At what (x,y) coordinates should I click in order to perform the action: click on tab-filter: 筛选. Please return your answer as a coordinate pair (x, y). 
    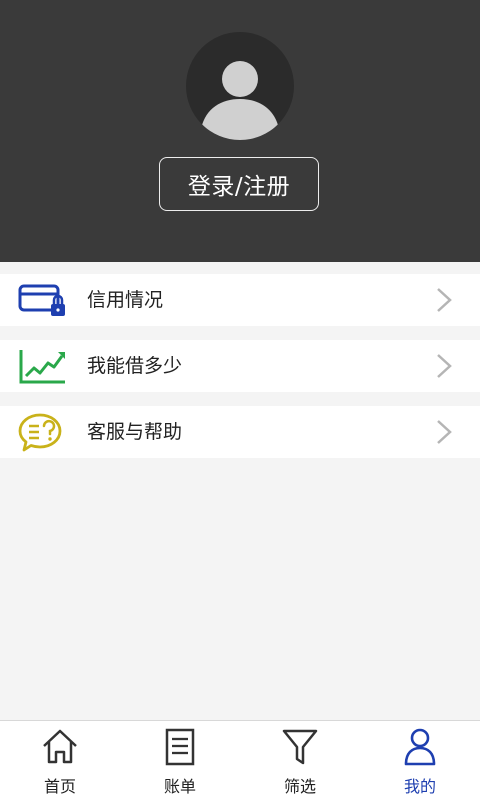
    Looking at the image, I should click on (300, 760).